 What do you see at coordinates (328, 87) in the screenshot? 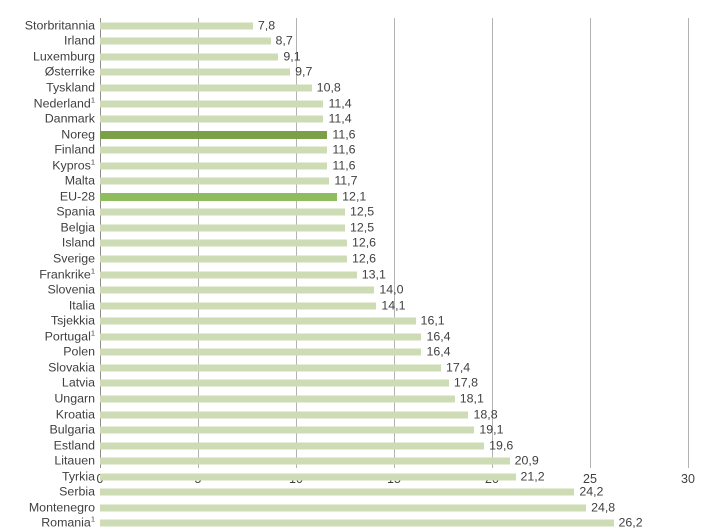
I see `bar-value-label: 10,8` at bounding box center [328, 87].